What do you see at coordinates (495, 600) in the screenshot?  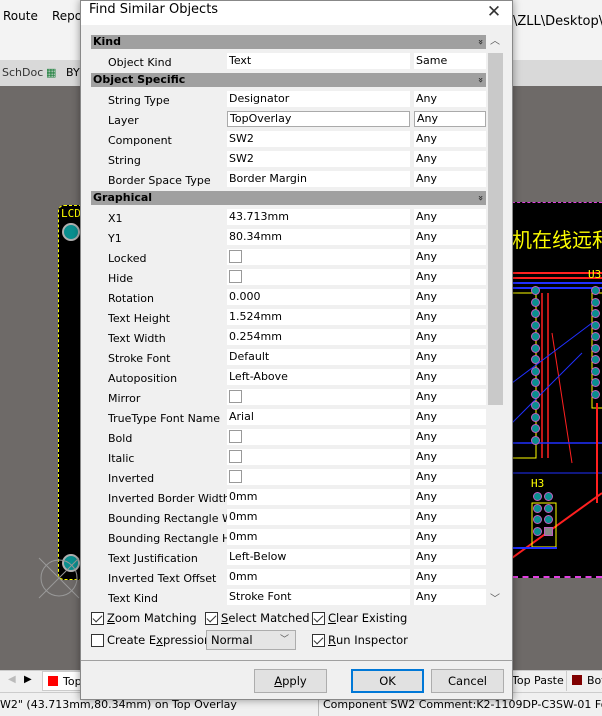 I see `scroll-down-icon: ﹀` at bounding box center [495, 600].